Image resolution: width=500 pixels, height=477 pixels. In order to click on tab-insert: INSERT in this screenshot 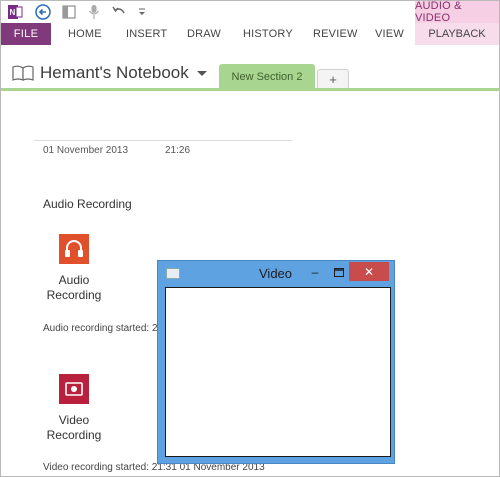, I will do `click(146, 34)`.